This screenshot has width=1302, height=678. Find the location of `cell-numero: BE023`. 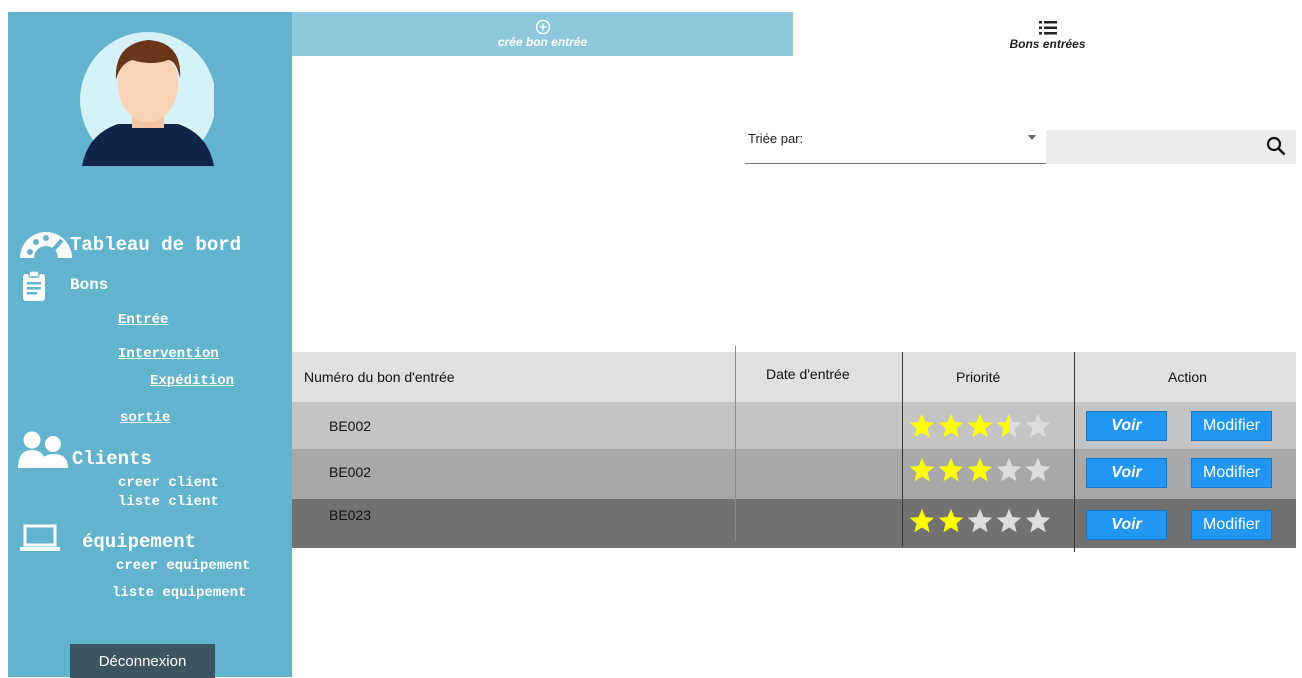

cell-numero: BE023 is located at coordinates (350, 514).